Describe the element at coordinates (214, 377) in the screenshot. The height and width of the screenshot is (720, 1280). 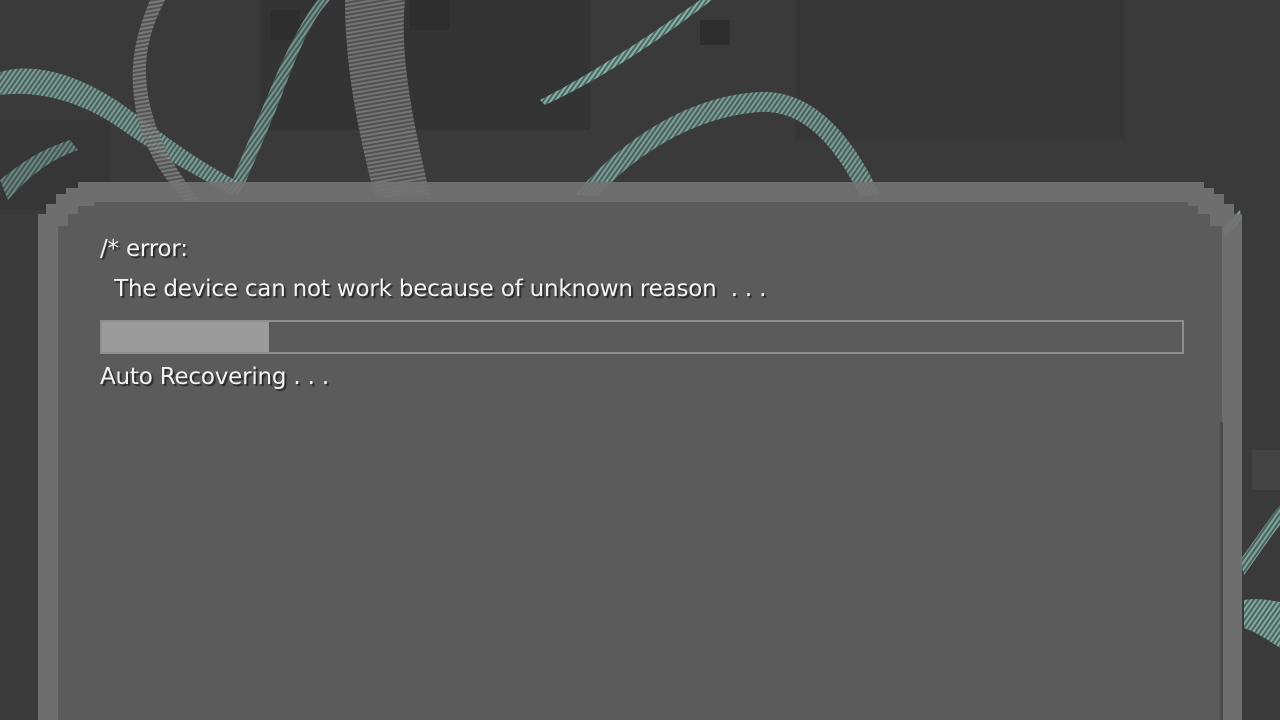
I see `status-text: Auto Recovering . . .` at that location.